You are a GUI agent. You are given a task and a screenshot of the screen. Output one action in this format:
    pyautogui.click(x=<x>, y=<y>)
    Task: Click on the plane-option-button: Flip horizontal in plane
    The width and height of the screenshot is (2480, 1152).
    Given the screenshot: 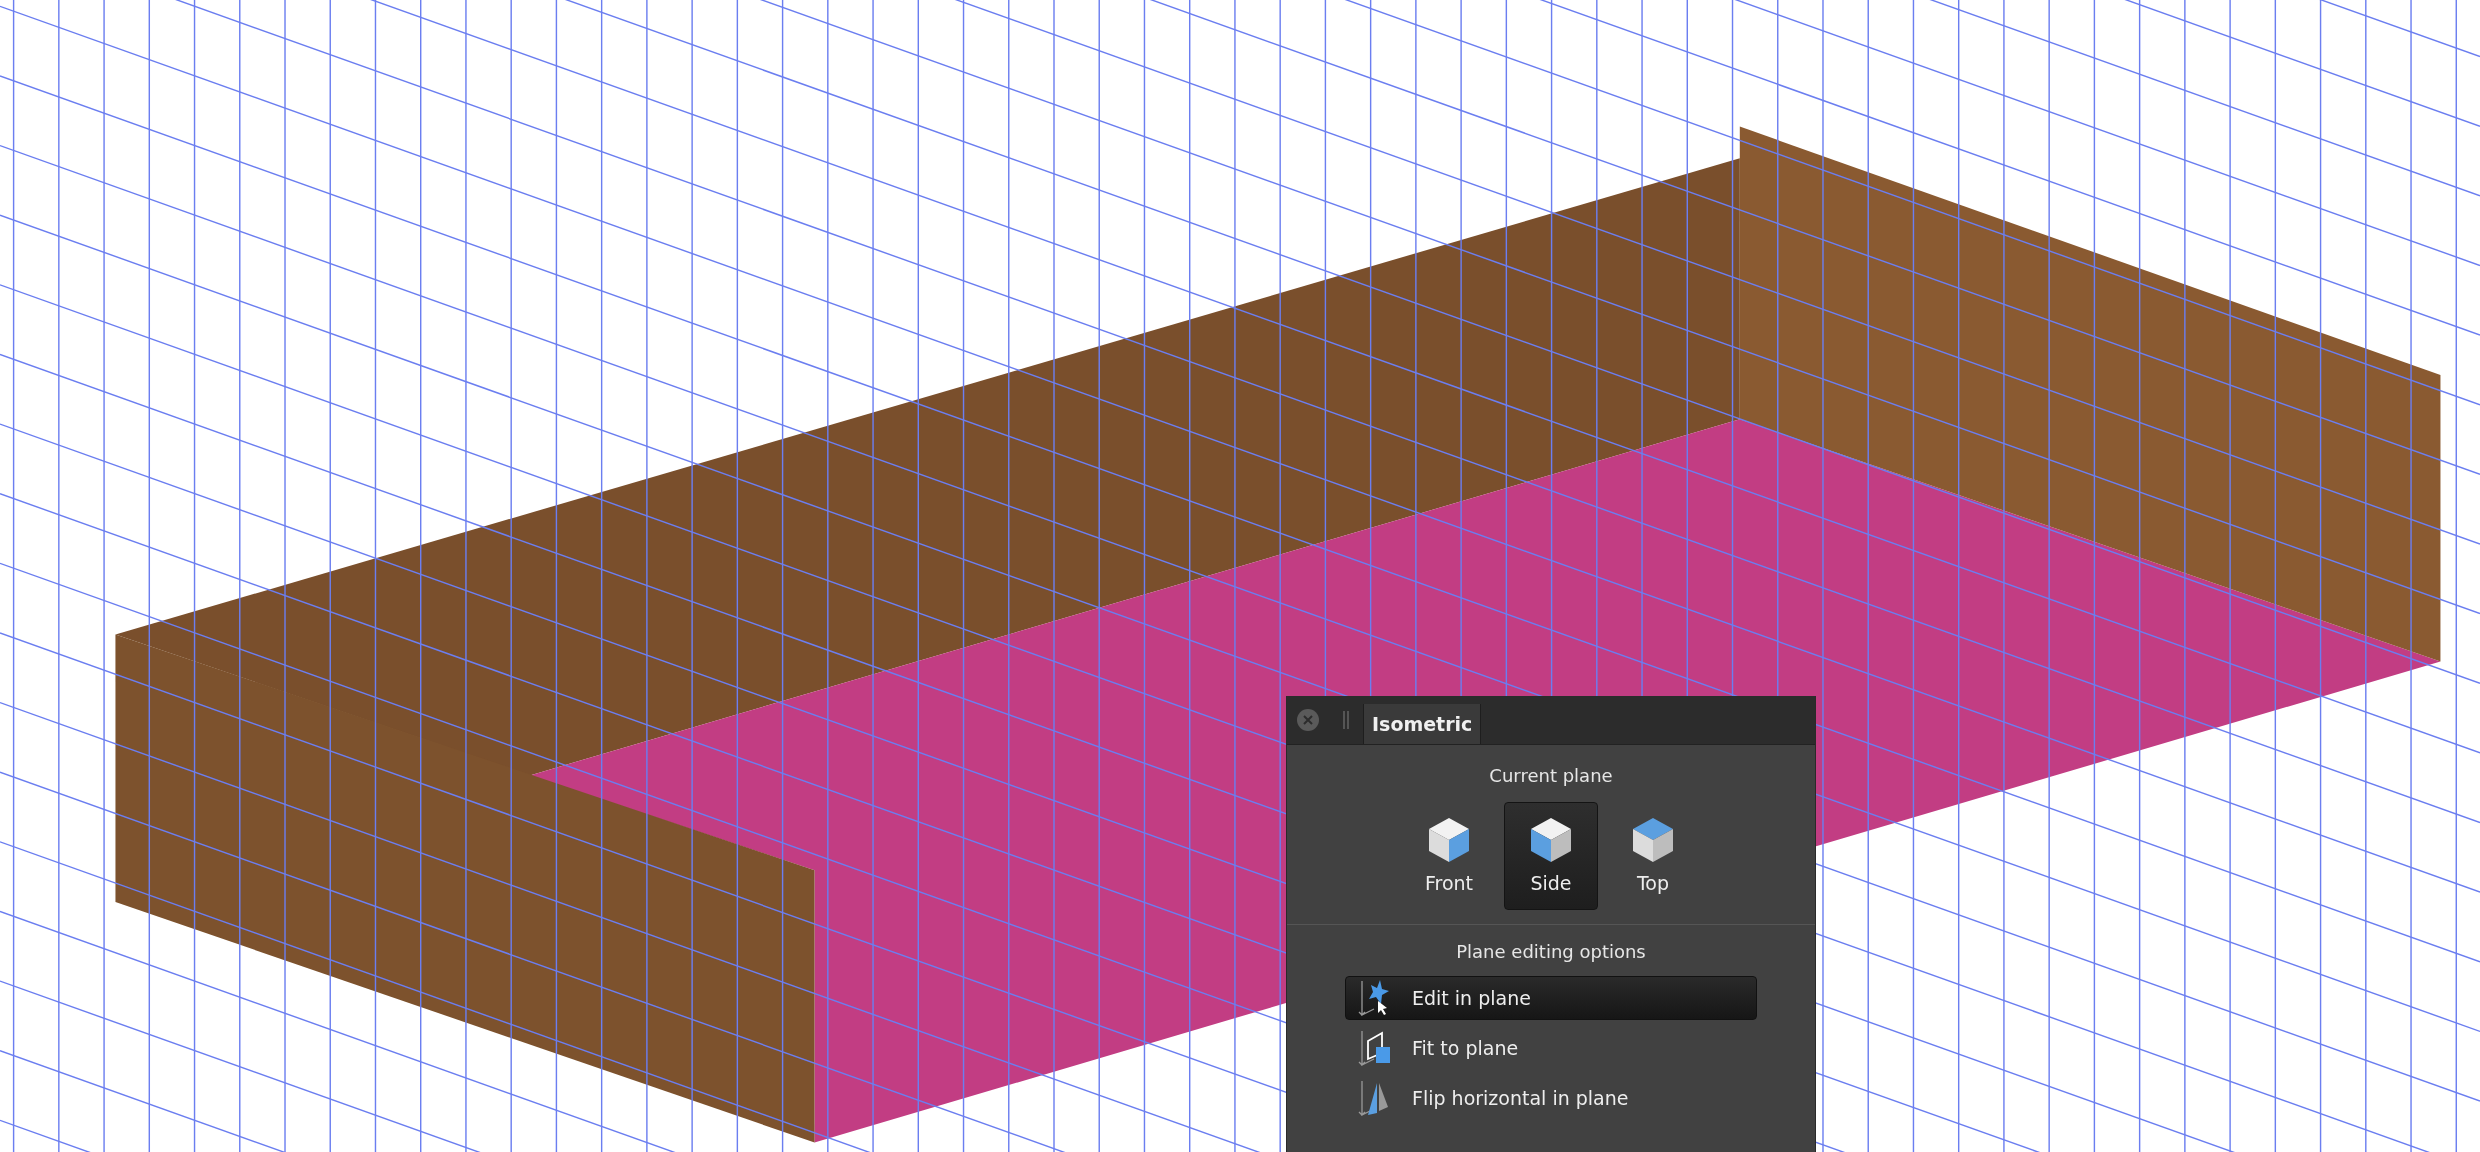 What is the action you would take?
    pyautogui.click(x=1551, y=1098)
    